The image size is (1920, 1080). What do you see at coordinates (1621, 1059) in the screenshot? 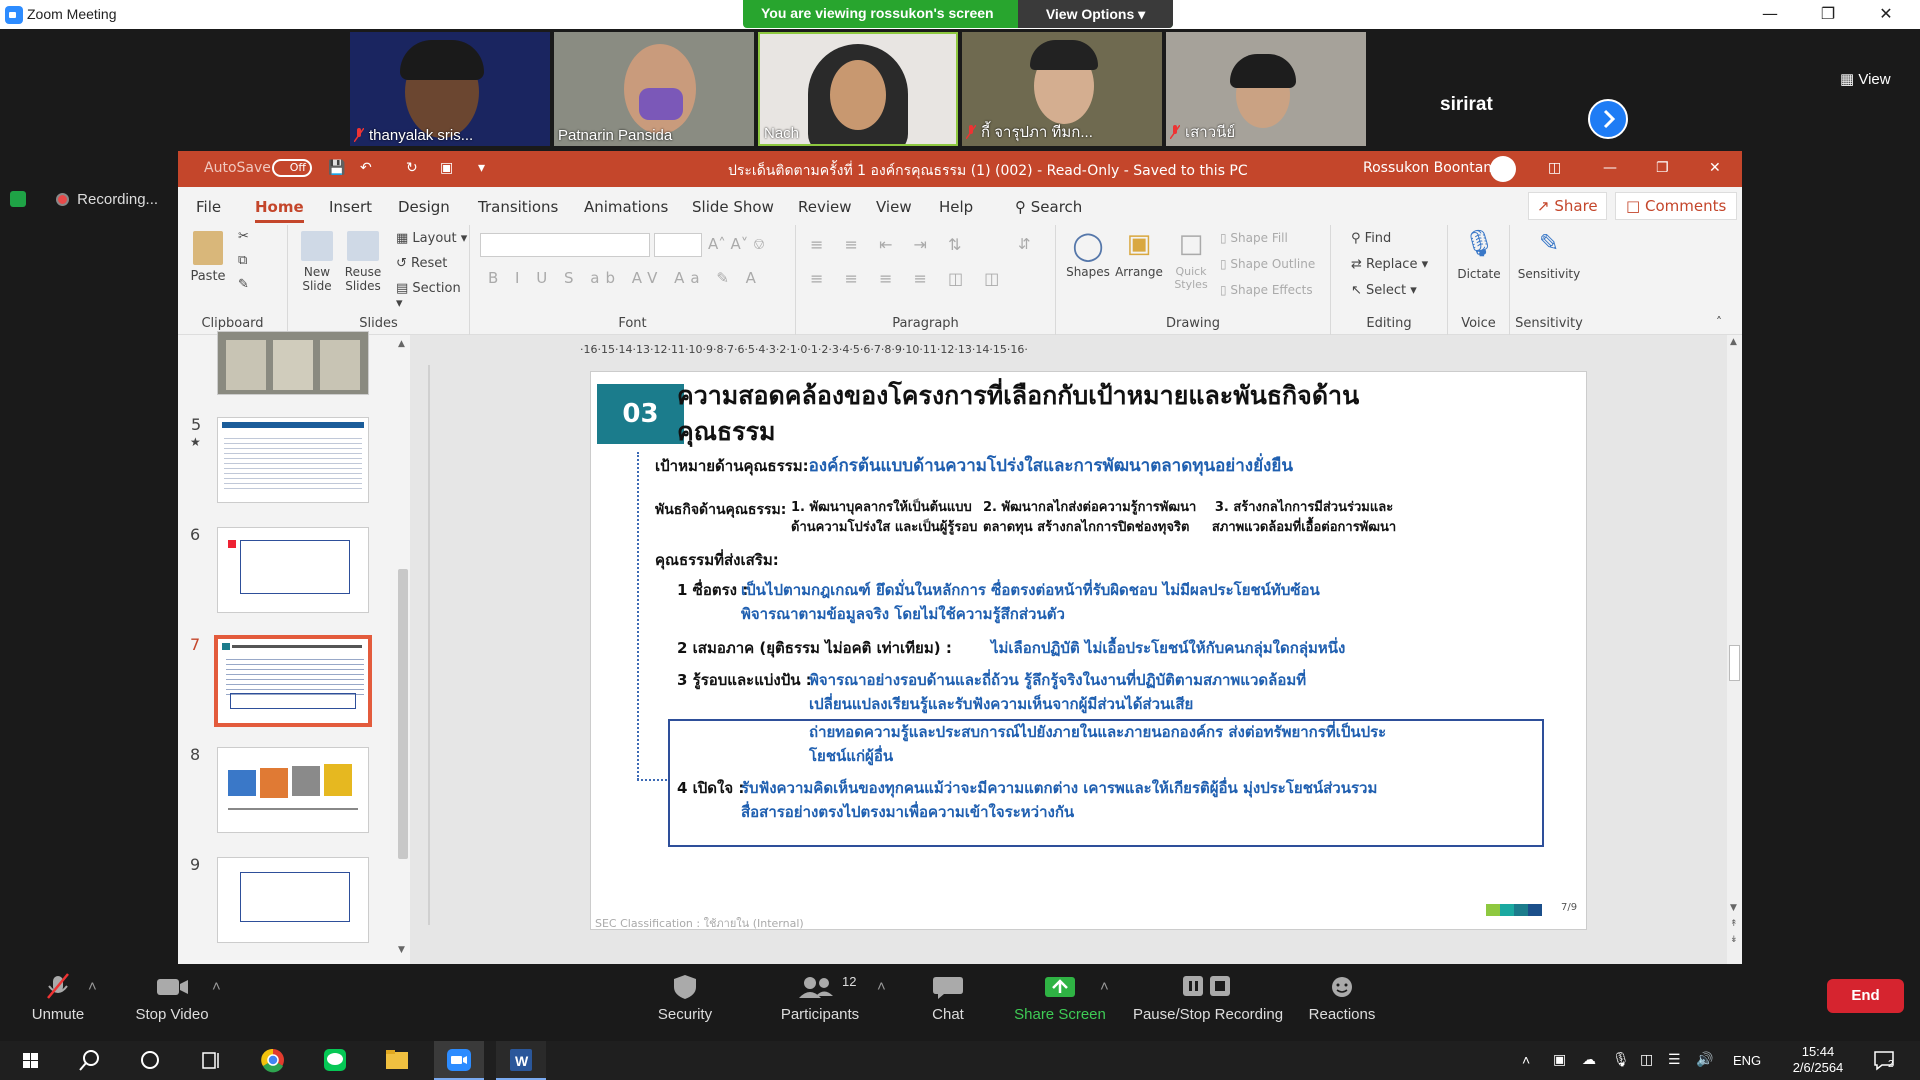
I see `microphone-tray-icon: 🎙` at bounding box center [1621, 1059].